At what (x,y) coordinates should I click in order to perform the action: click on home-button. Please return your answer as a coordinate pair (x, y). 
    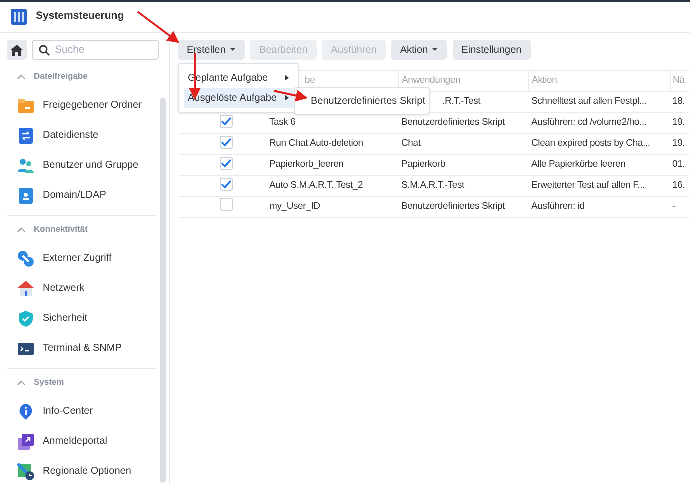
    Looking at the image, I should click on (16, 50).